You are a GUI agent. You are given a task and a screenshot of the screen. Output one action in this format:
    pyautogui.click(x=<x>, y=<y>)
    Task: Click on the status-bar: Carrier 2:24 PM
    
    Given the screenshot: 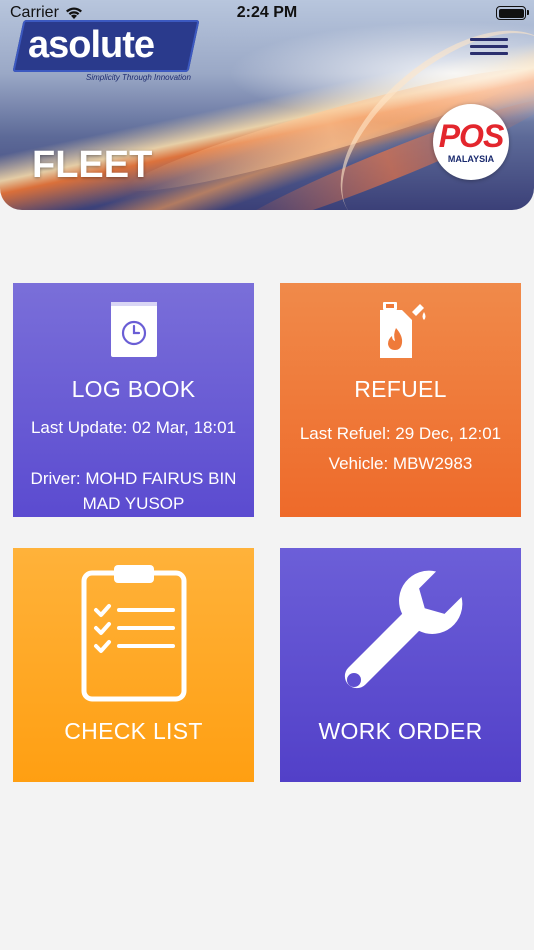 What is the action you would take?
    pyautogui.click(x=267, y=14)
    